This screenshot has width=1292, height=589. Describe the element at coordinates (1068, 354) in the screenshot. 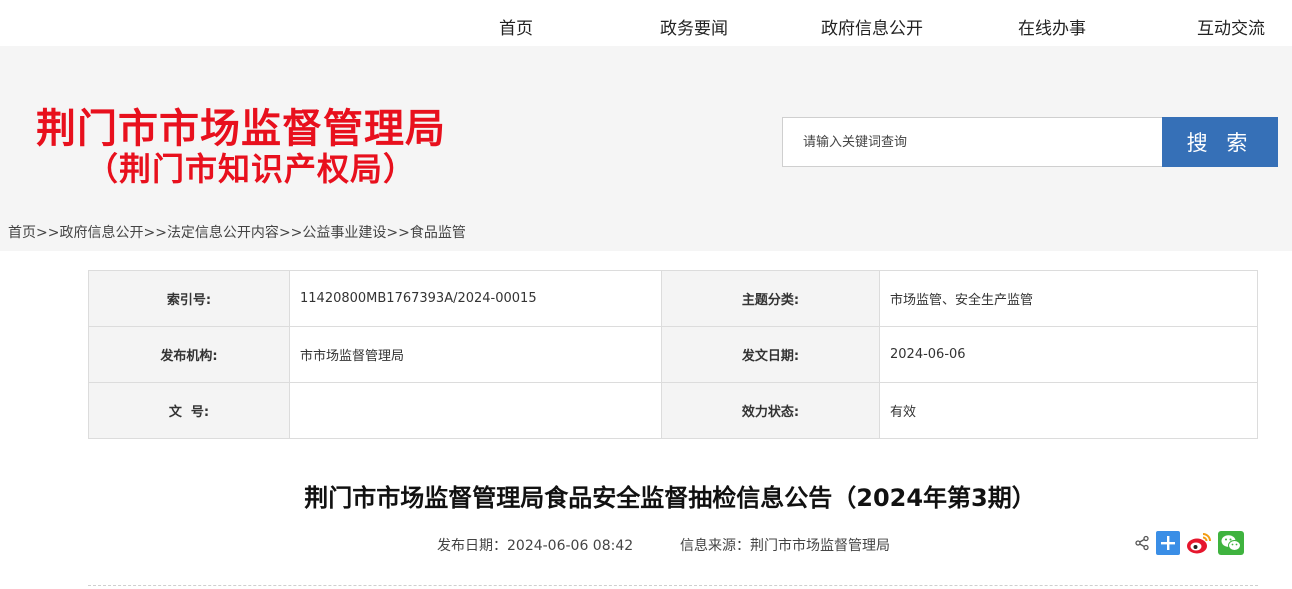

I see `issue-date-value: 2024-06-06` at that location.